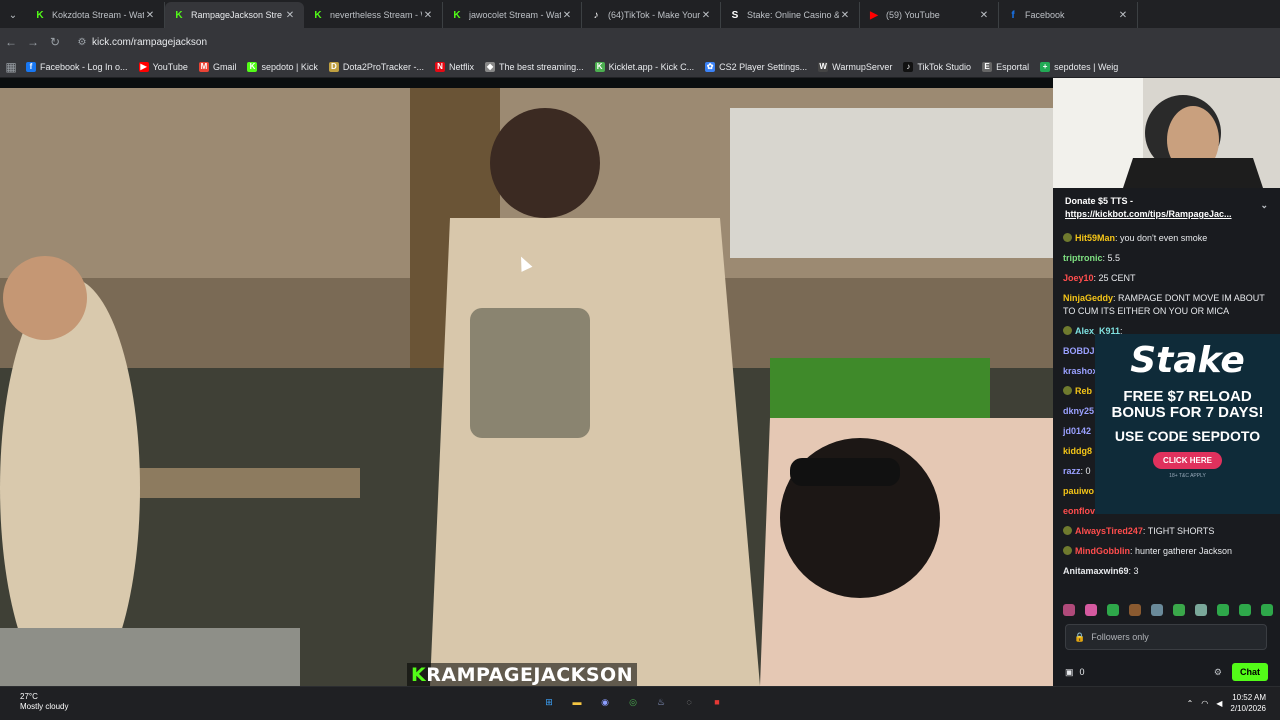  What do you see at coordinates (234, 15) in the screenshot?
I see `browser-tab: K RampageJackson Stre ✕` at bounding box center [234, 15].